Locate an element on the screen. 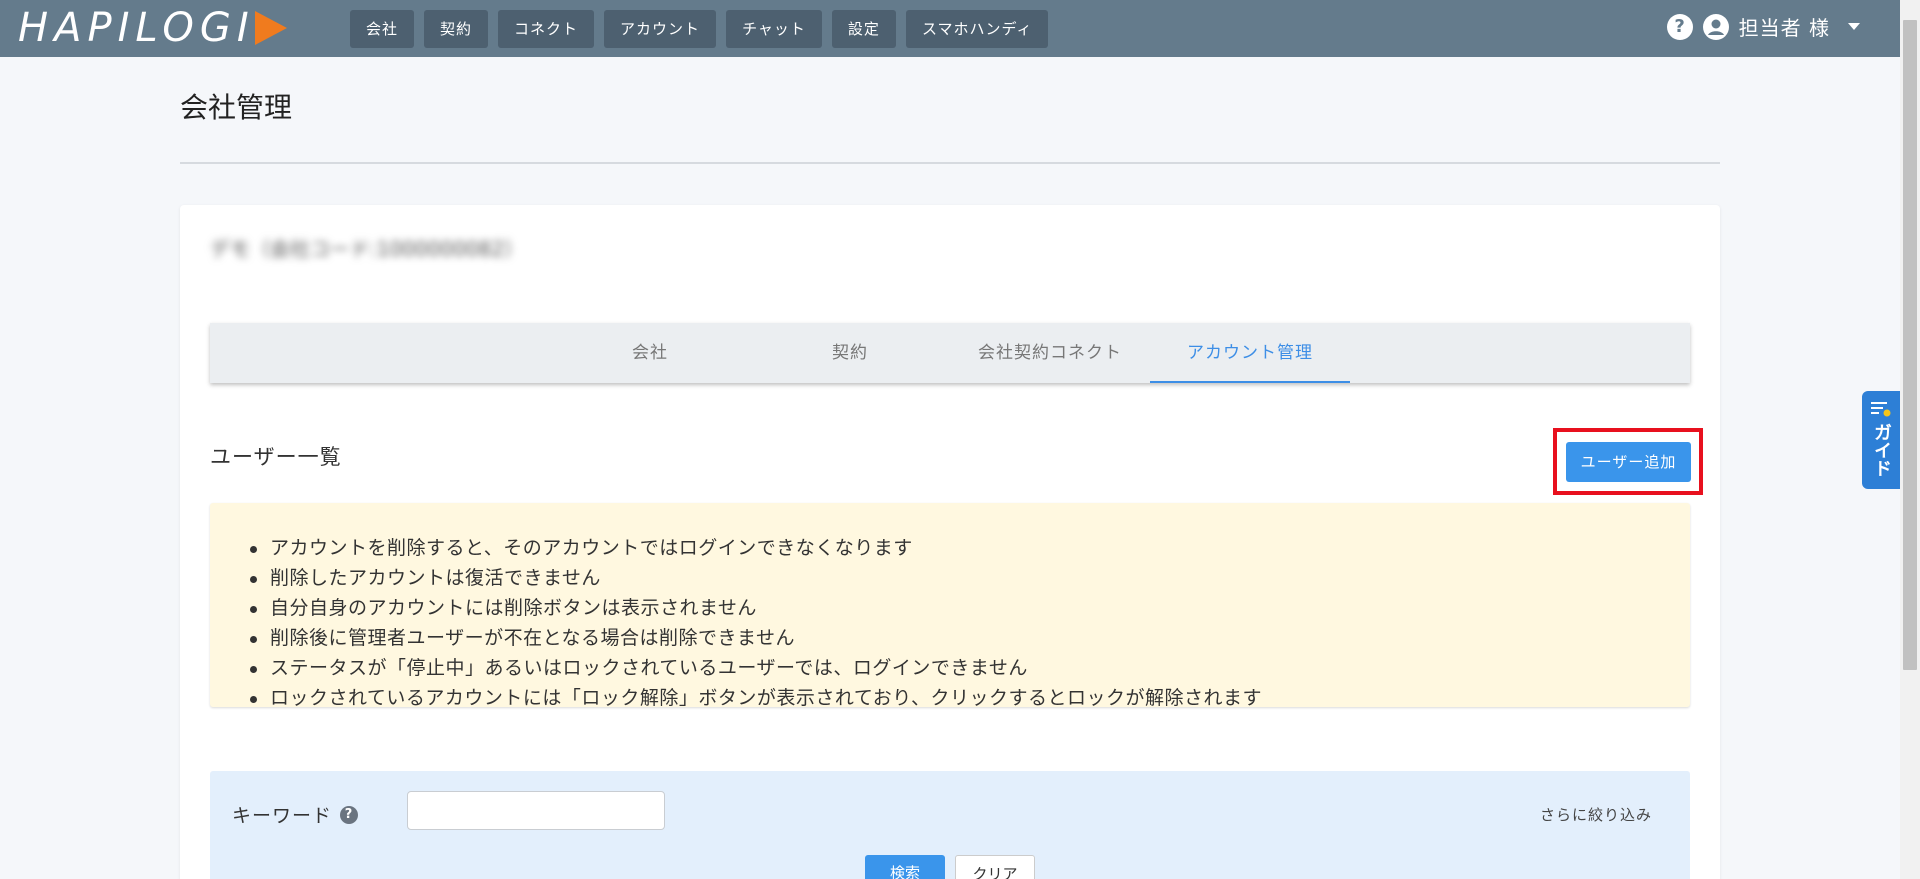 This screenshot has height=879, width=1920. keyword-help-icon: ? is located at coordinates (349, 814).